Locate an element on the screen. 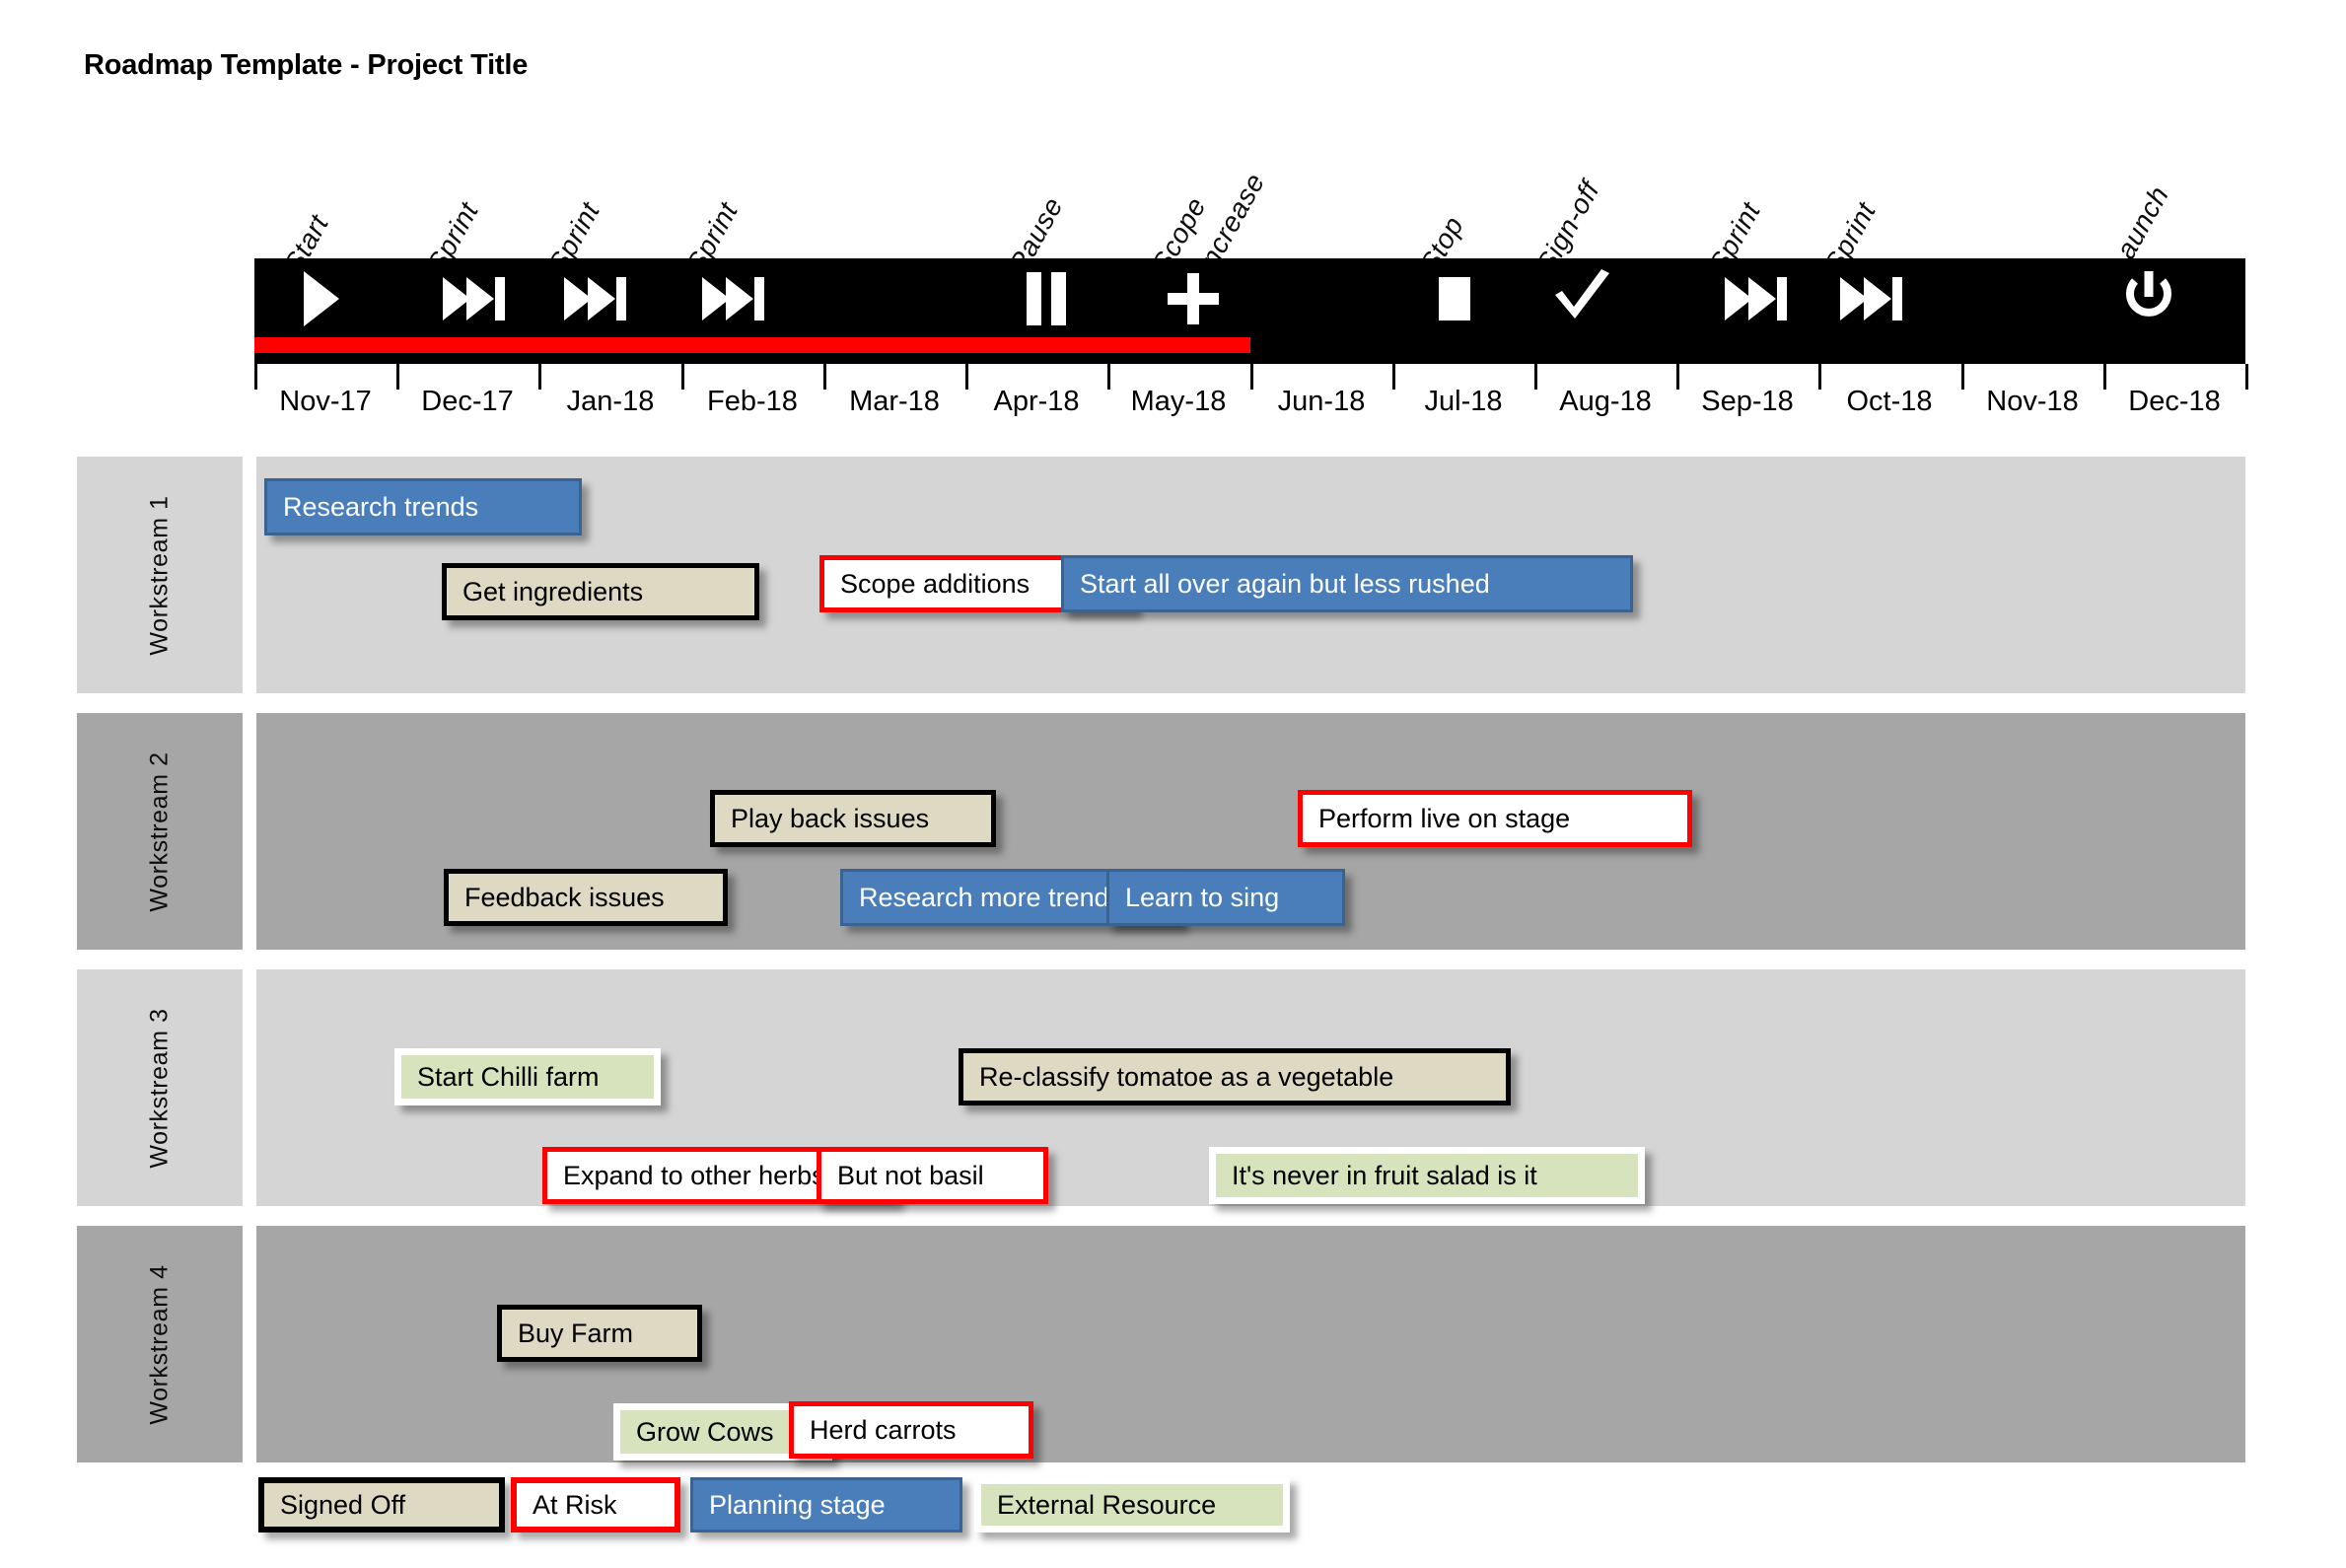  month-label: Jul-18 is located at coordinates (1464, 401).